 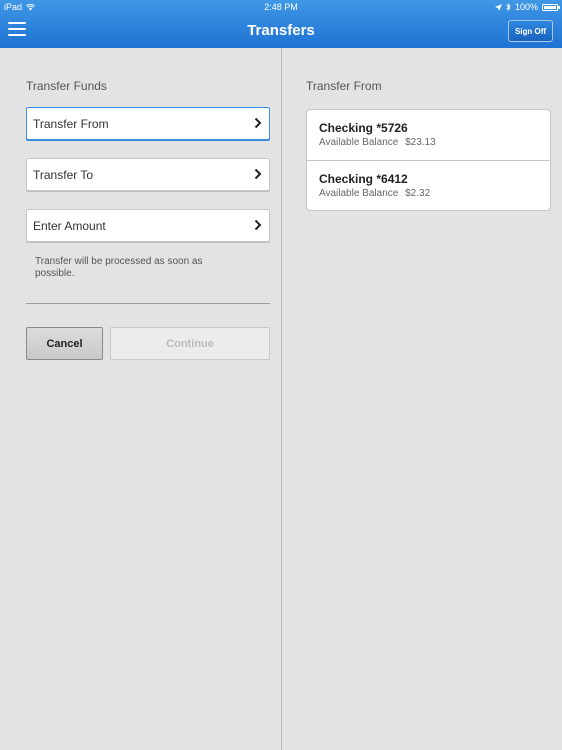 What do you see at coordinates (148, 225) in the screenshot?
I see `enter-amount-field: Enter Amount` at bounding box center [148, 225].